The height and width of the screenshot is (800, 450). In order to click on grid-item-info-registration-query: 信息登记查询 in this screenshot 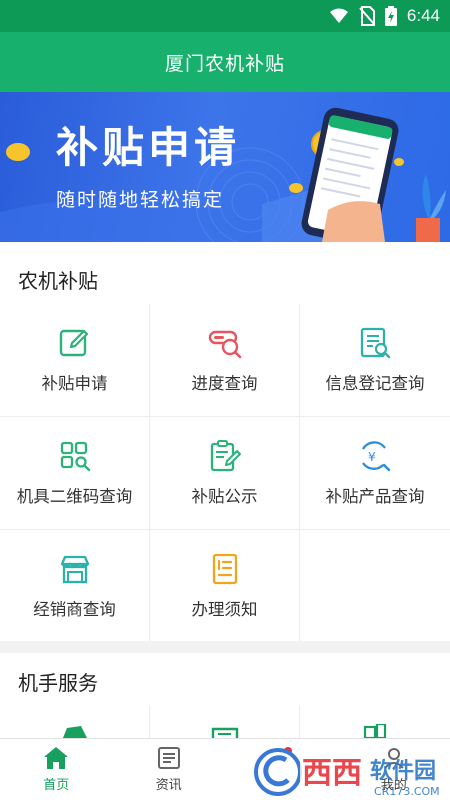, I will do `click(375, 360)`.